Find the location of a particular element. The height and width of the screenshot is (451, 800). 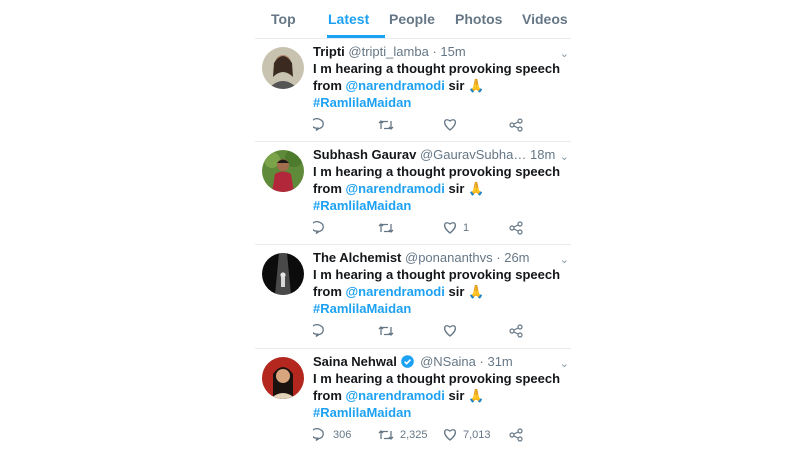

author-handle: @NSaina is located at coordinates (448, 361).